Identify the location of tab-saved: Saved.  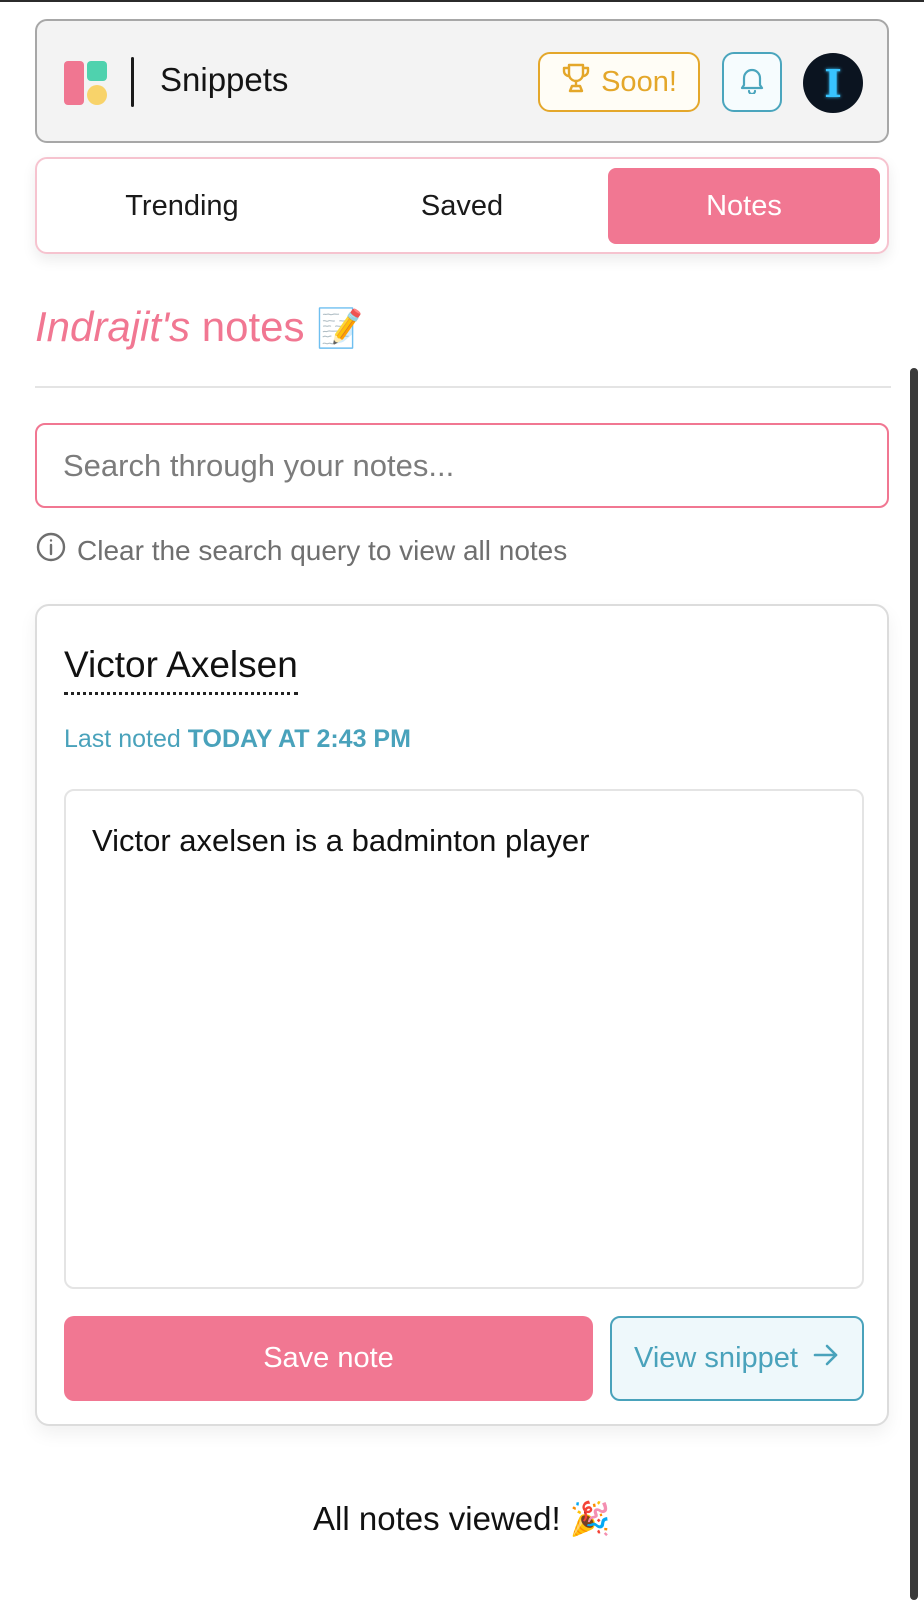
(462, 206).